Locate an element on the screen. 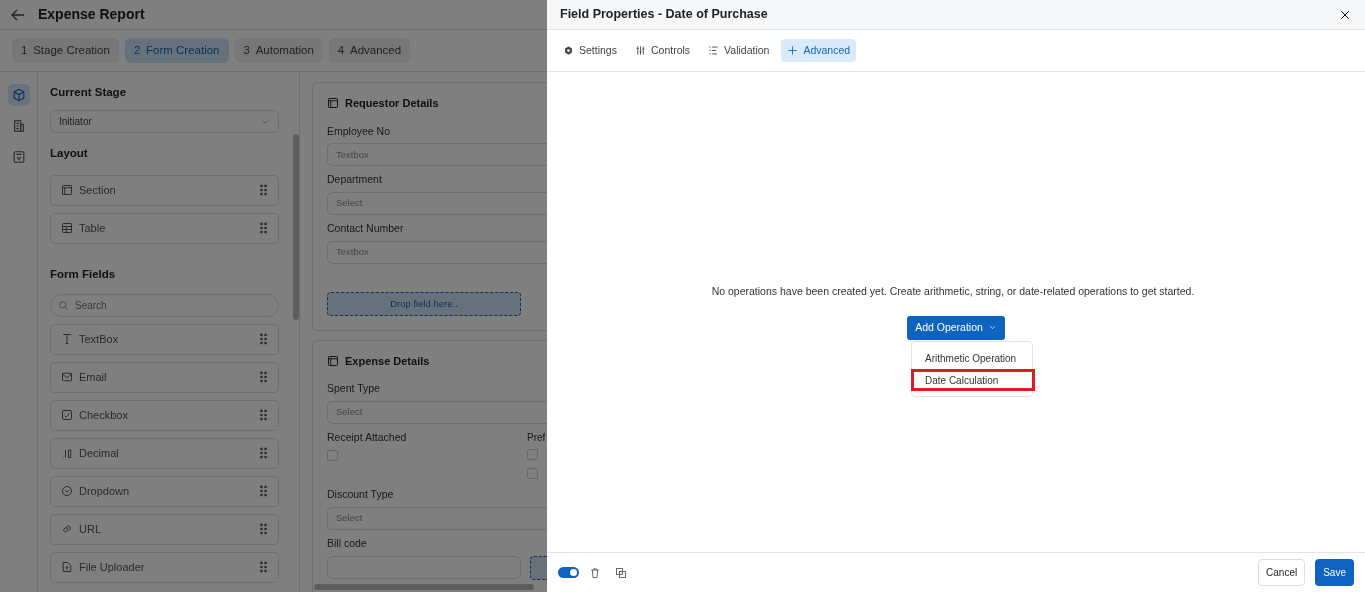 Image resolution: width=1365 pixels, height=592 pixels. drop-zone: Drop field here.. is located at coordinates (424, 303).